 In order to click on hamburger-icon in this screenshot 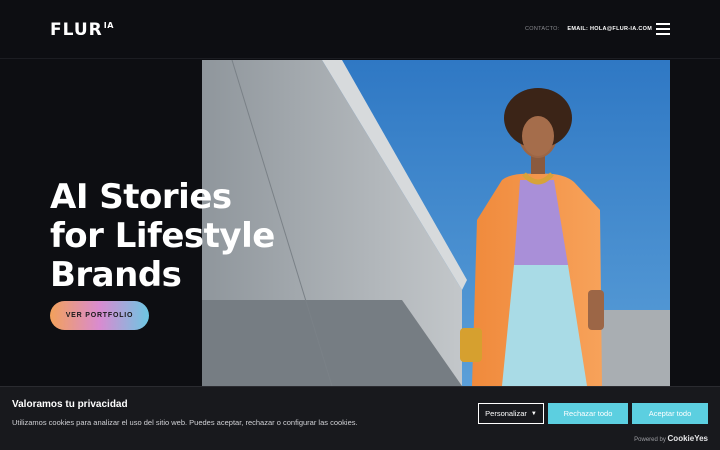, I will do `click(663, 29)`.